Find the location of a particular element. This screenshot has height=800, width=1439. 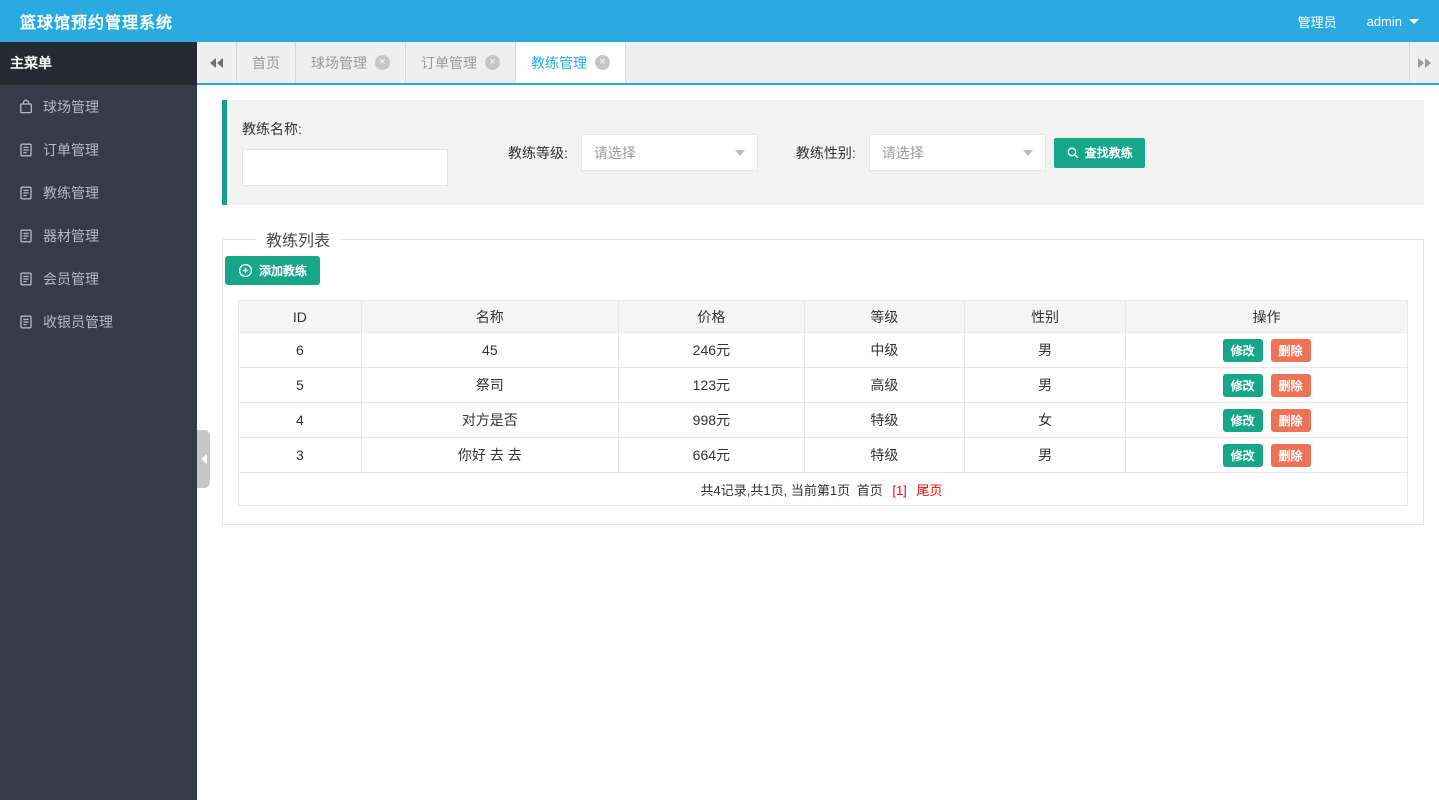

sidebar-item: 球场管理 is located at coordinates (98, 106).